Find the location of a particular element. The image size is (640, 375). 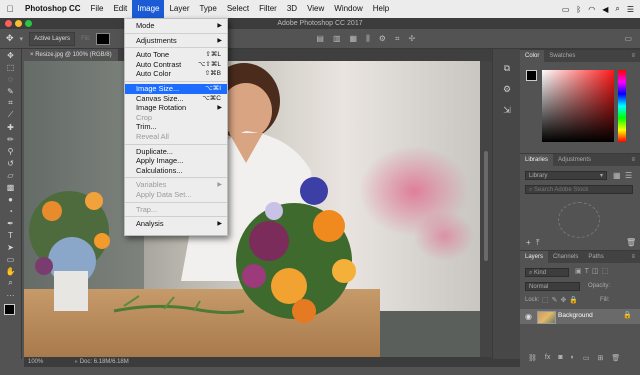

menu-type: Type is located at coordinates (207, 9).